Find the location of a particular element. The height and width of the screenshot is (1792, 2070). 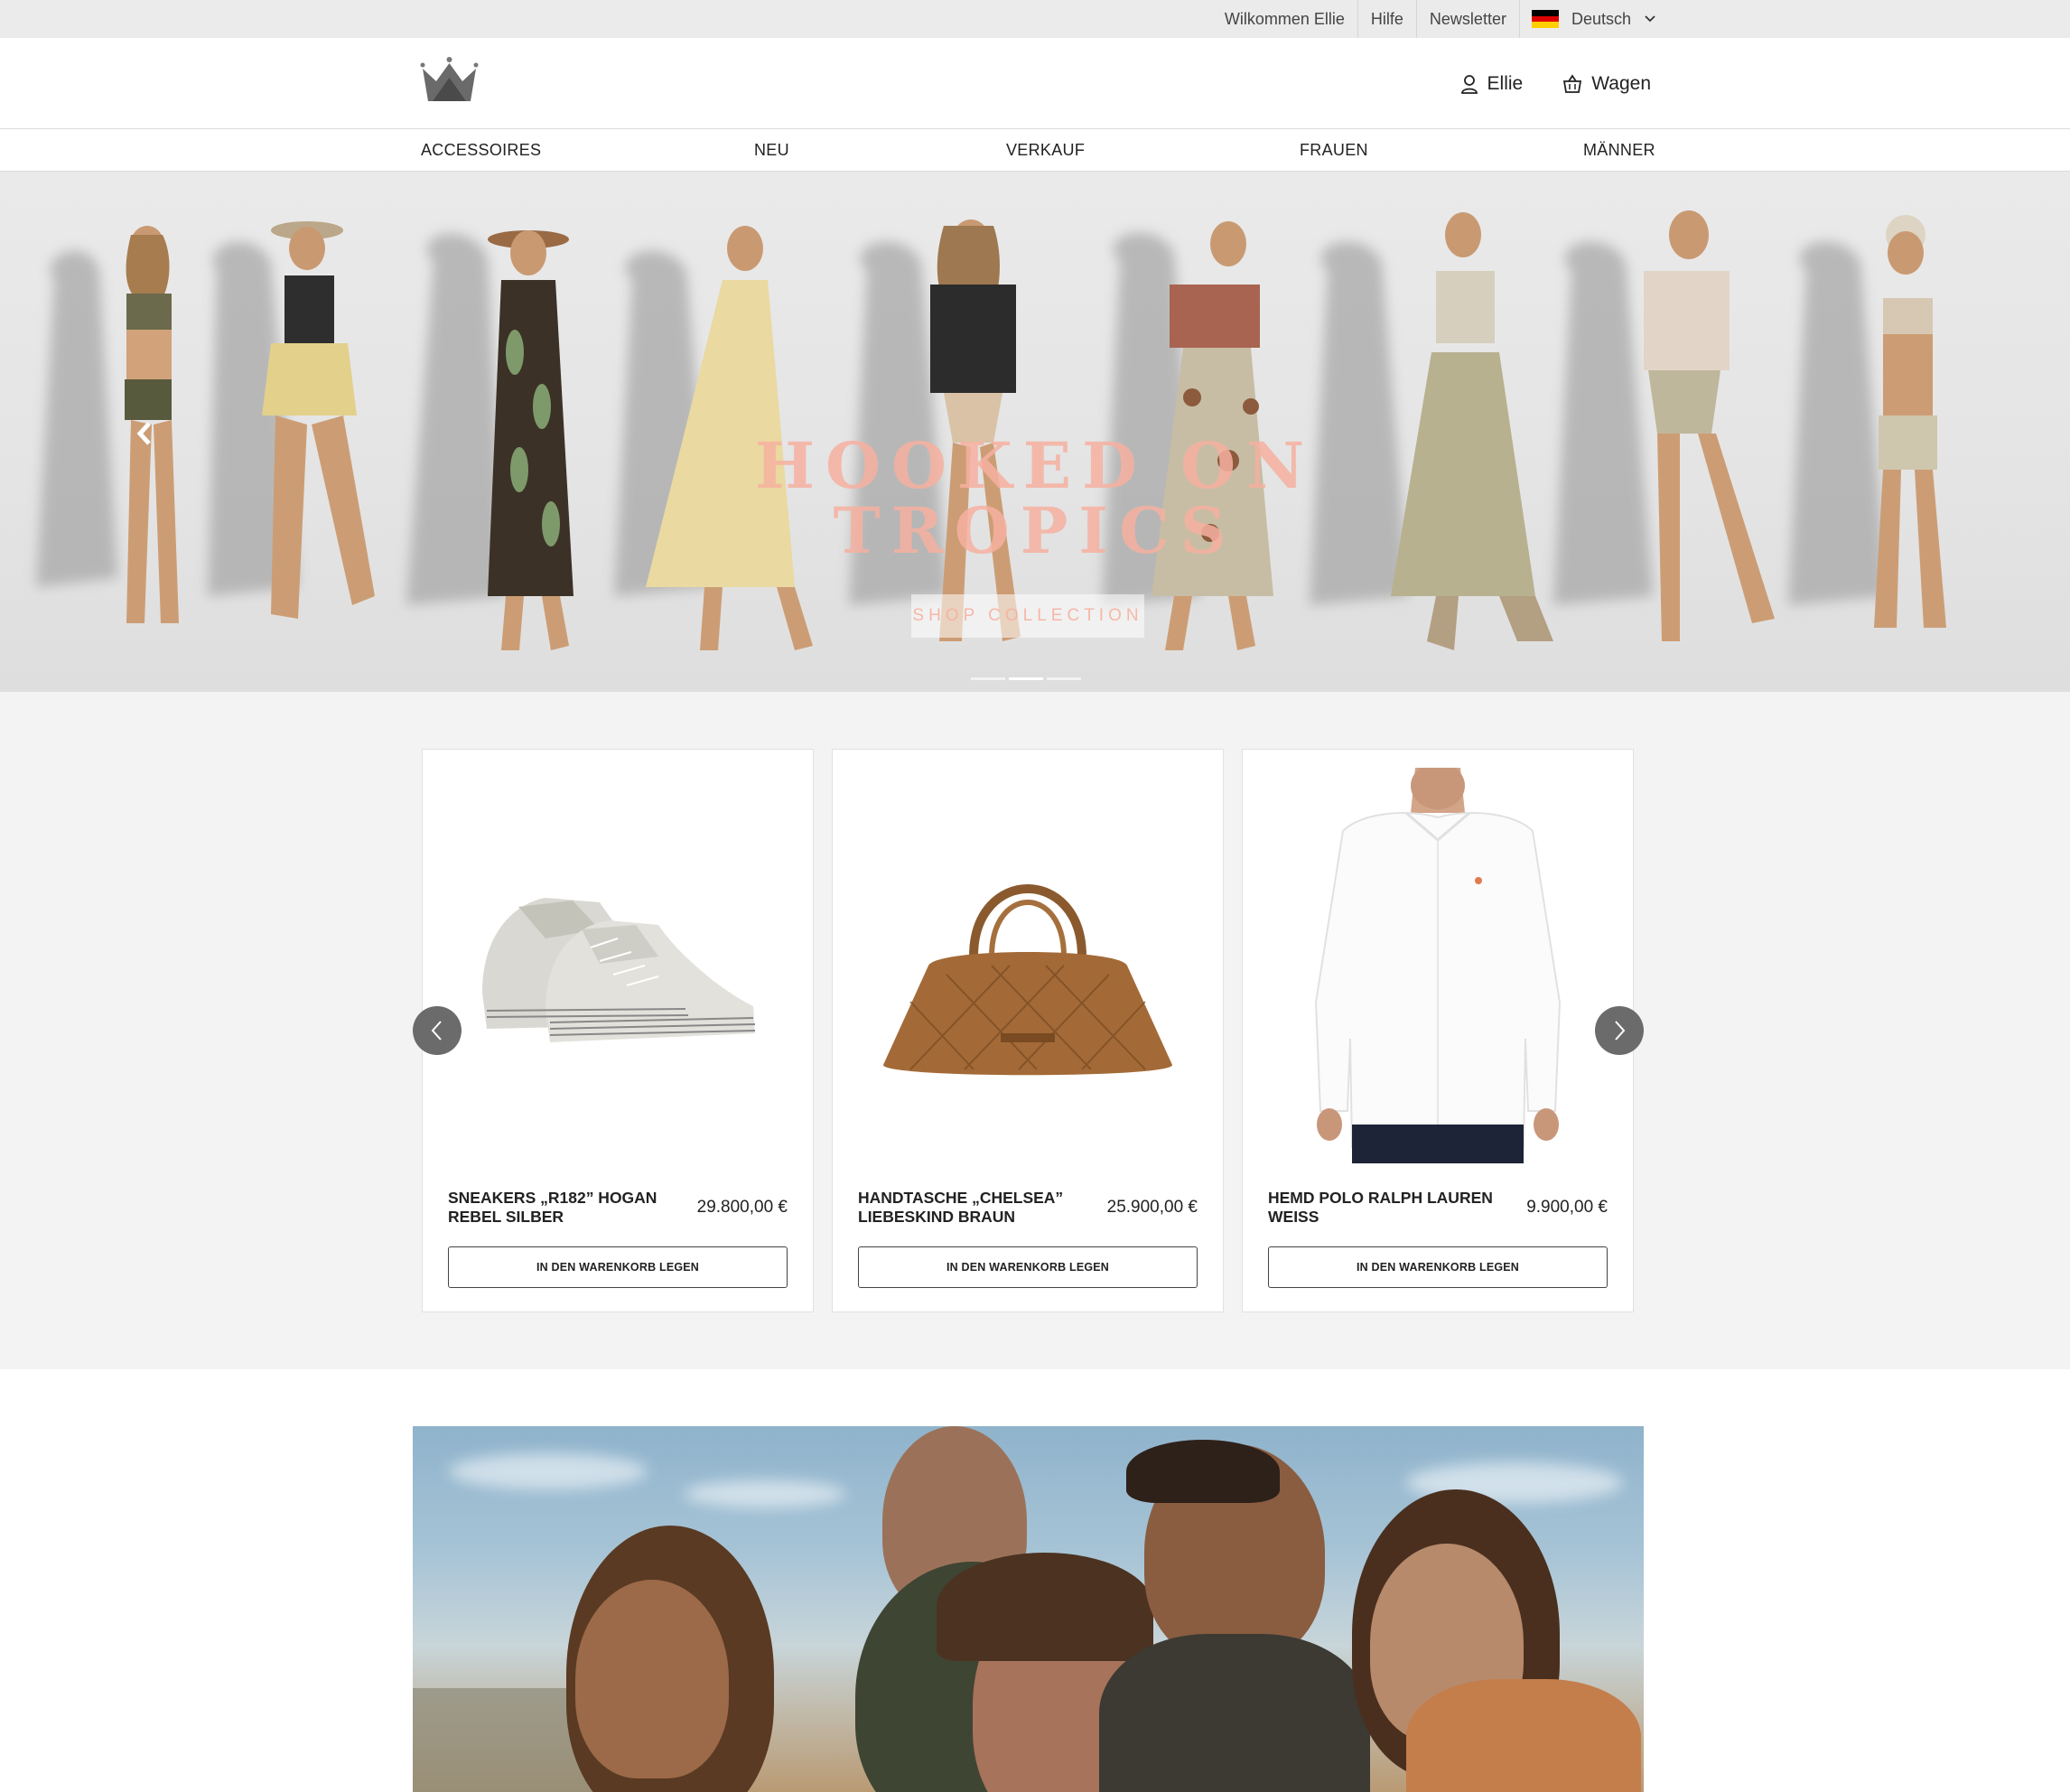

nav-item-neu: NEU is located at coordinates (771, 150).